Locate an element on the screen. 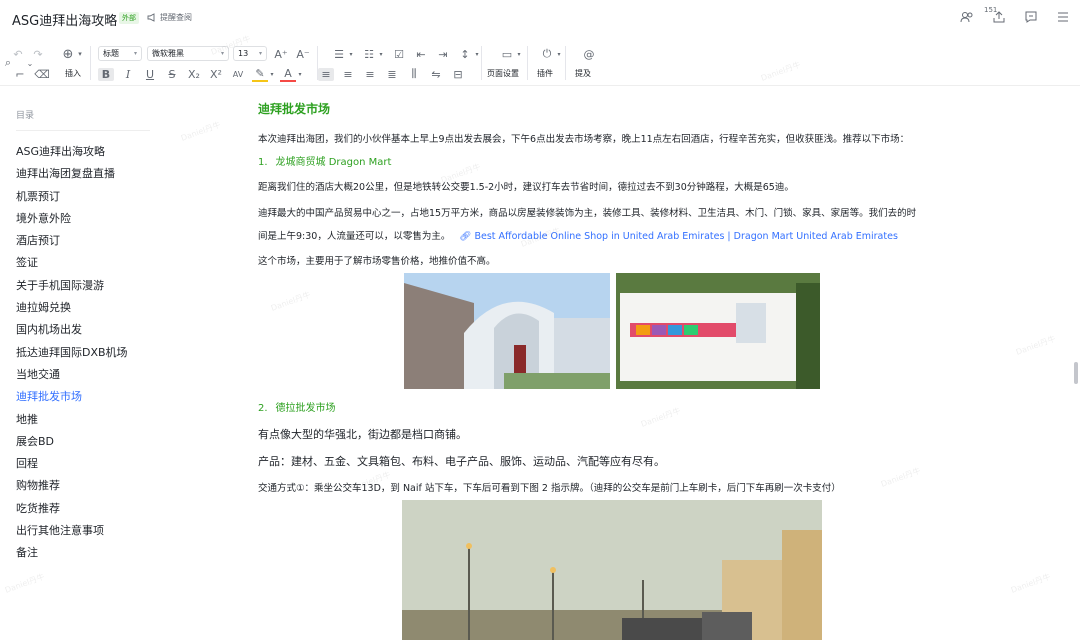 This screenshot has width=1080, height=640. toc-item: 境外意外险 is located at coordinates (72, 222).